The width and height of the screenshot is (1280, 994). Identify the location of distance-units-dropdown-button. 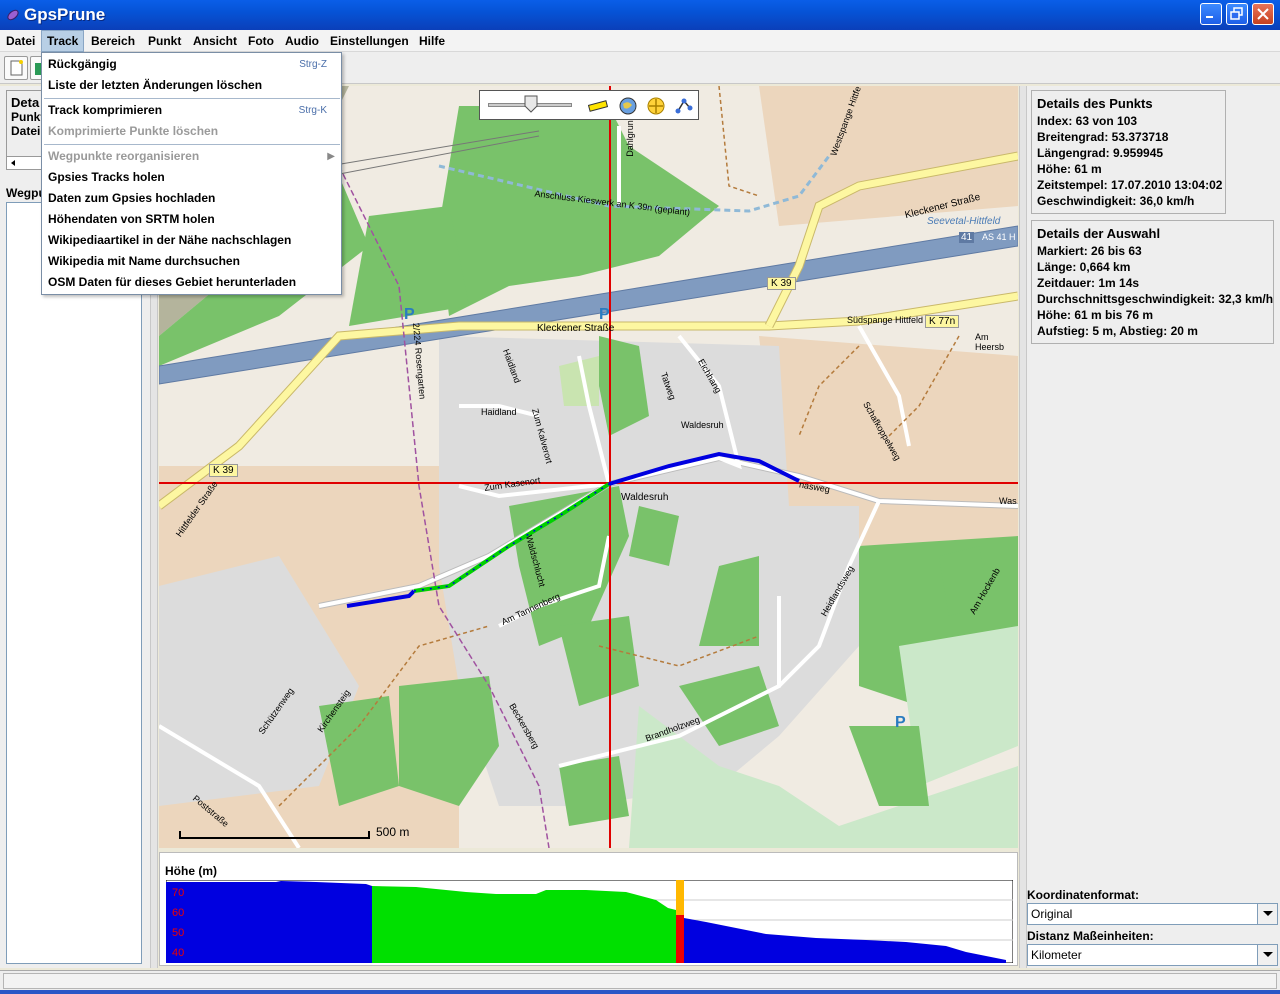
(1267, 955).